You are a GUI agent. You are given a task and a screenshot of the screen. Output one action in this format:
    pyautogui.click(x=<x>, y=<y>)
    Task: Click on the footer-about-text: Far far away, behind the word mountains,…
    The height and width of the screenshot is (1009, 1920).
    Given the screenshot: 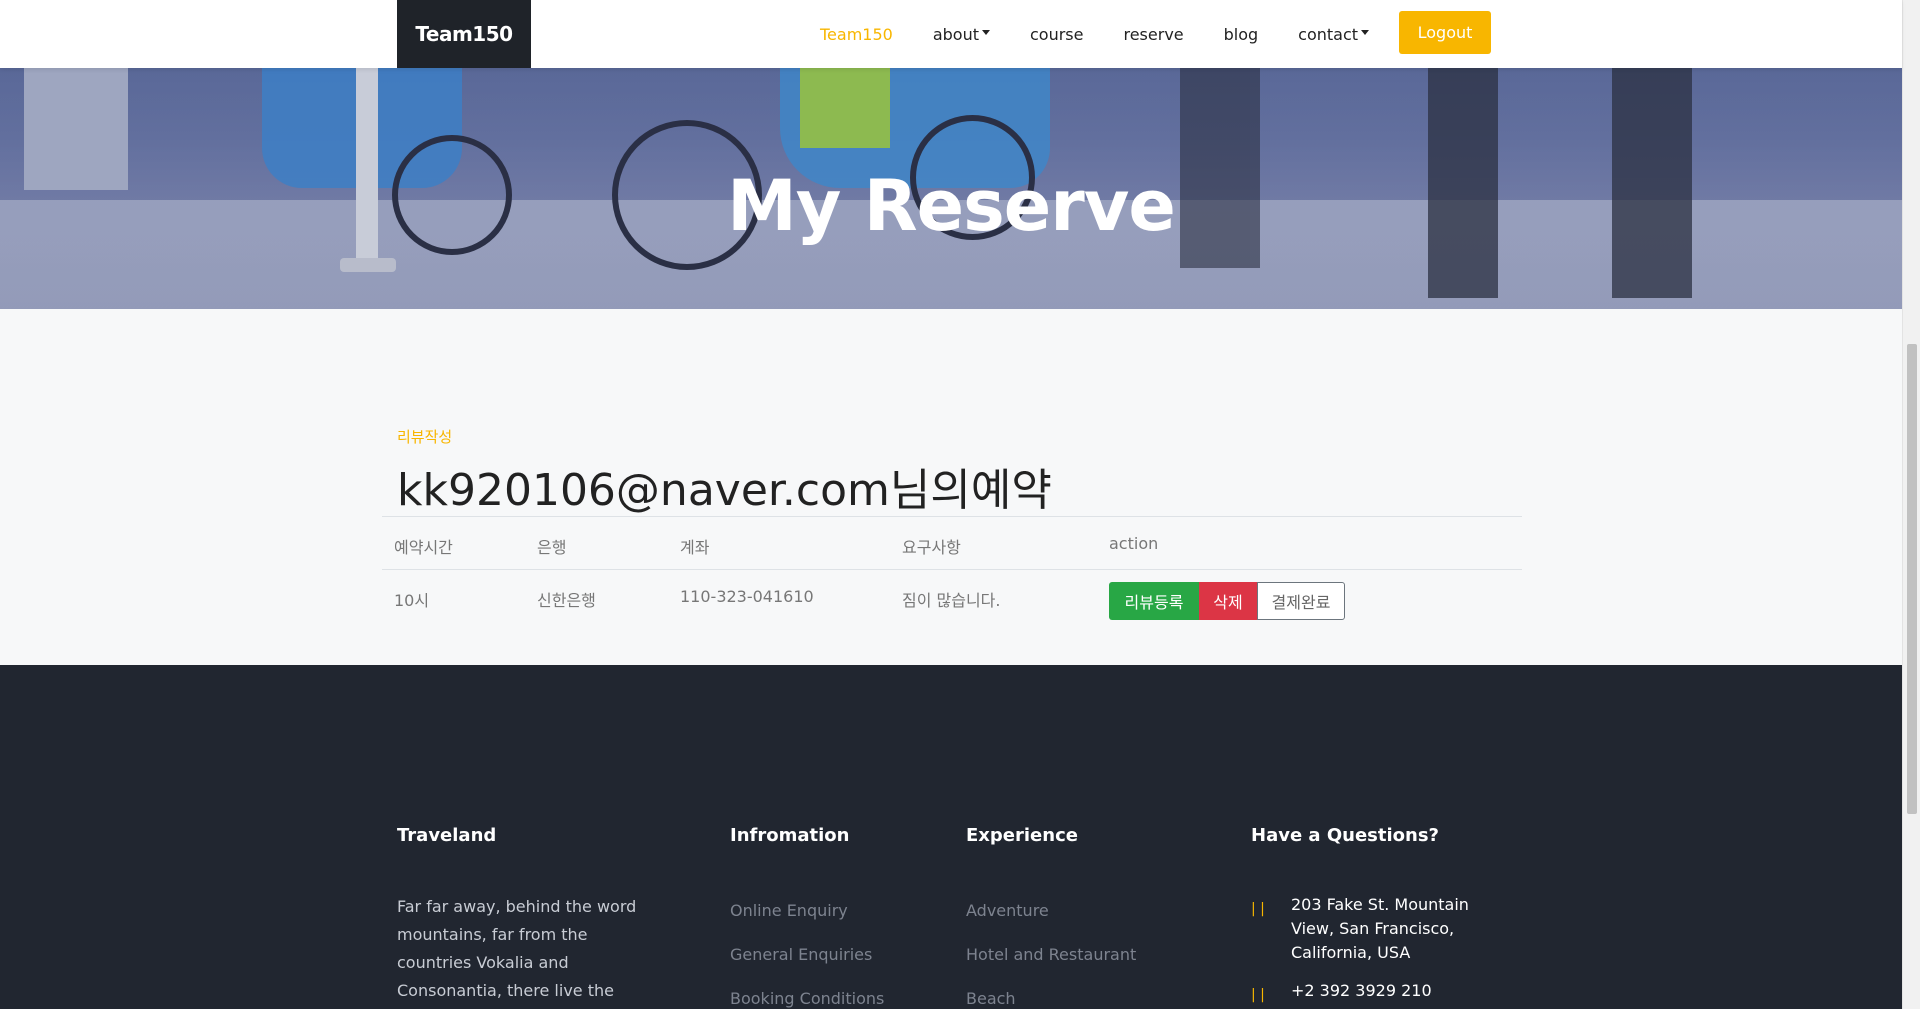 What is the action you would take?
    pyautogui.click(x=517, y=948)
    